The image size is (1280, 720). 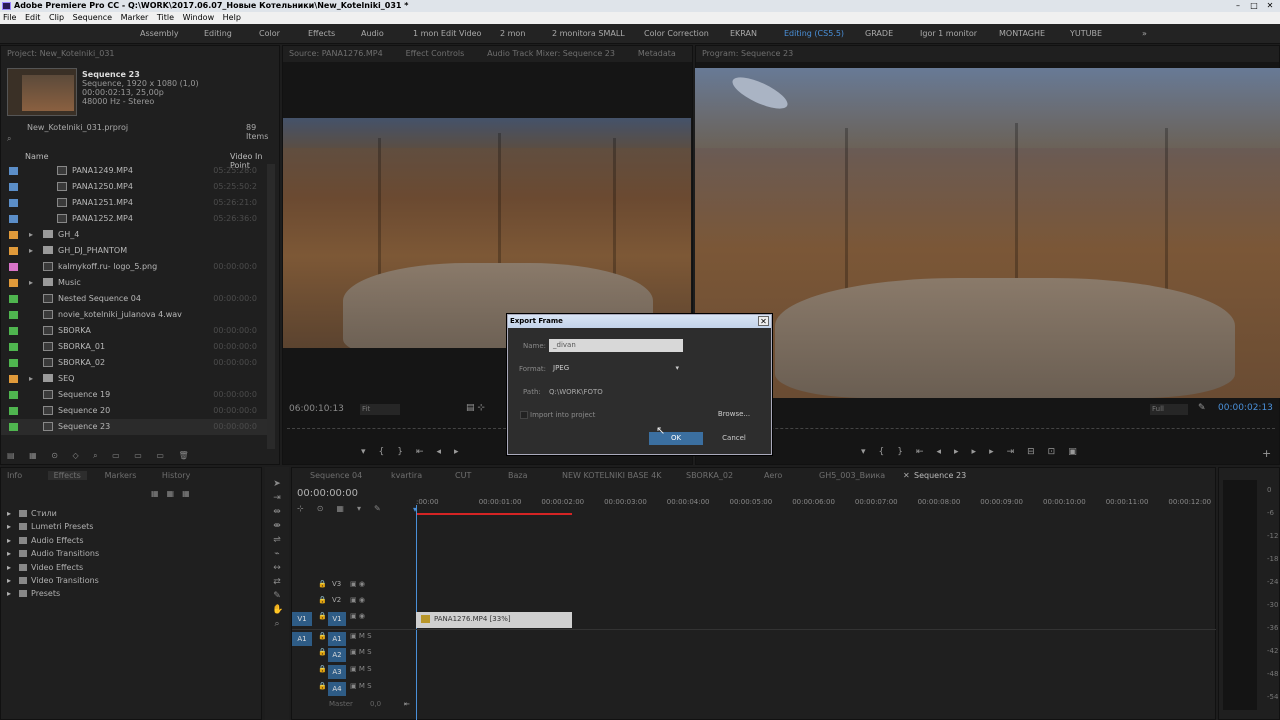 I want to click on tab-effects: Effects, so click(x=67, y=475).